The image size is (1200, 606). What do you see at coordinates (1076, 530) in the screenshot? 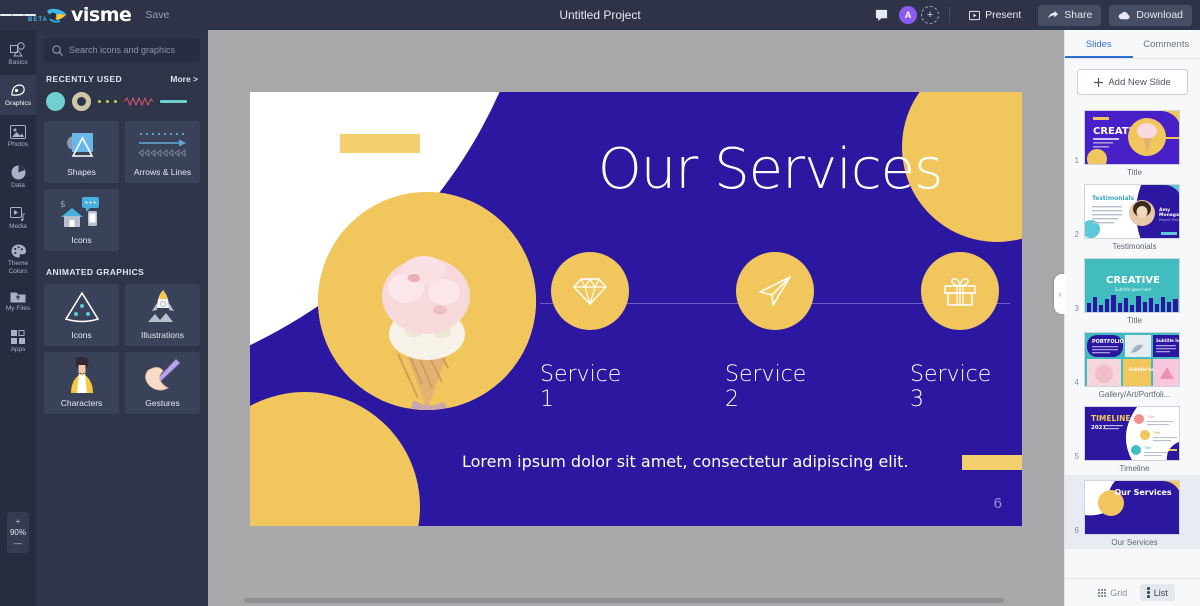
I see `slide-number-6: 6` at bounding box center [1076, 530].